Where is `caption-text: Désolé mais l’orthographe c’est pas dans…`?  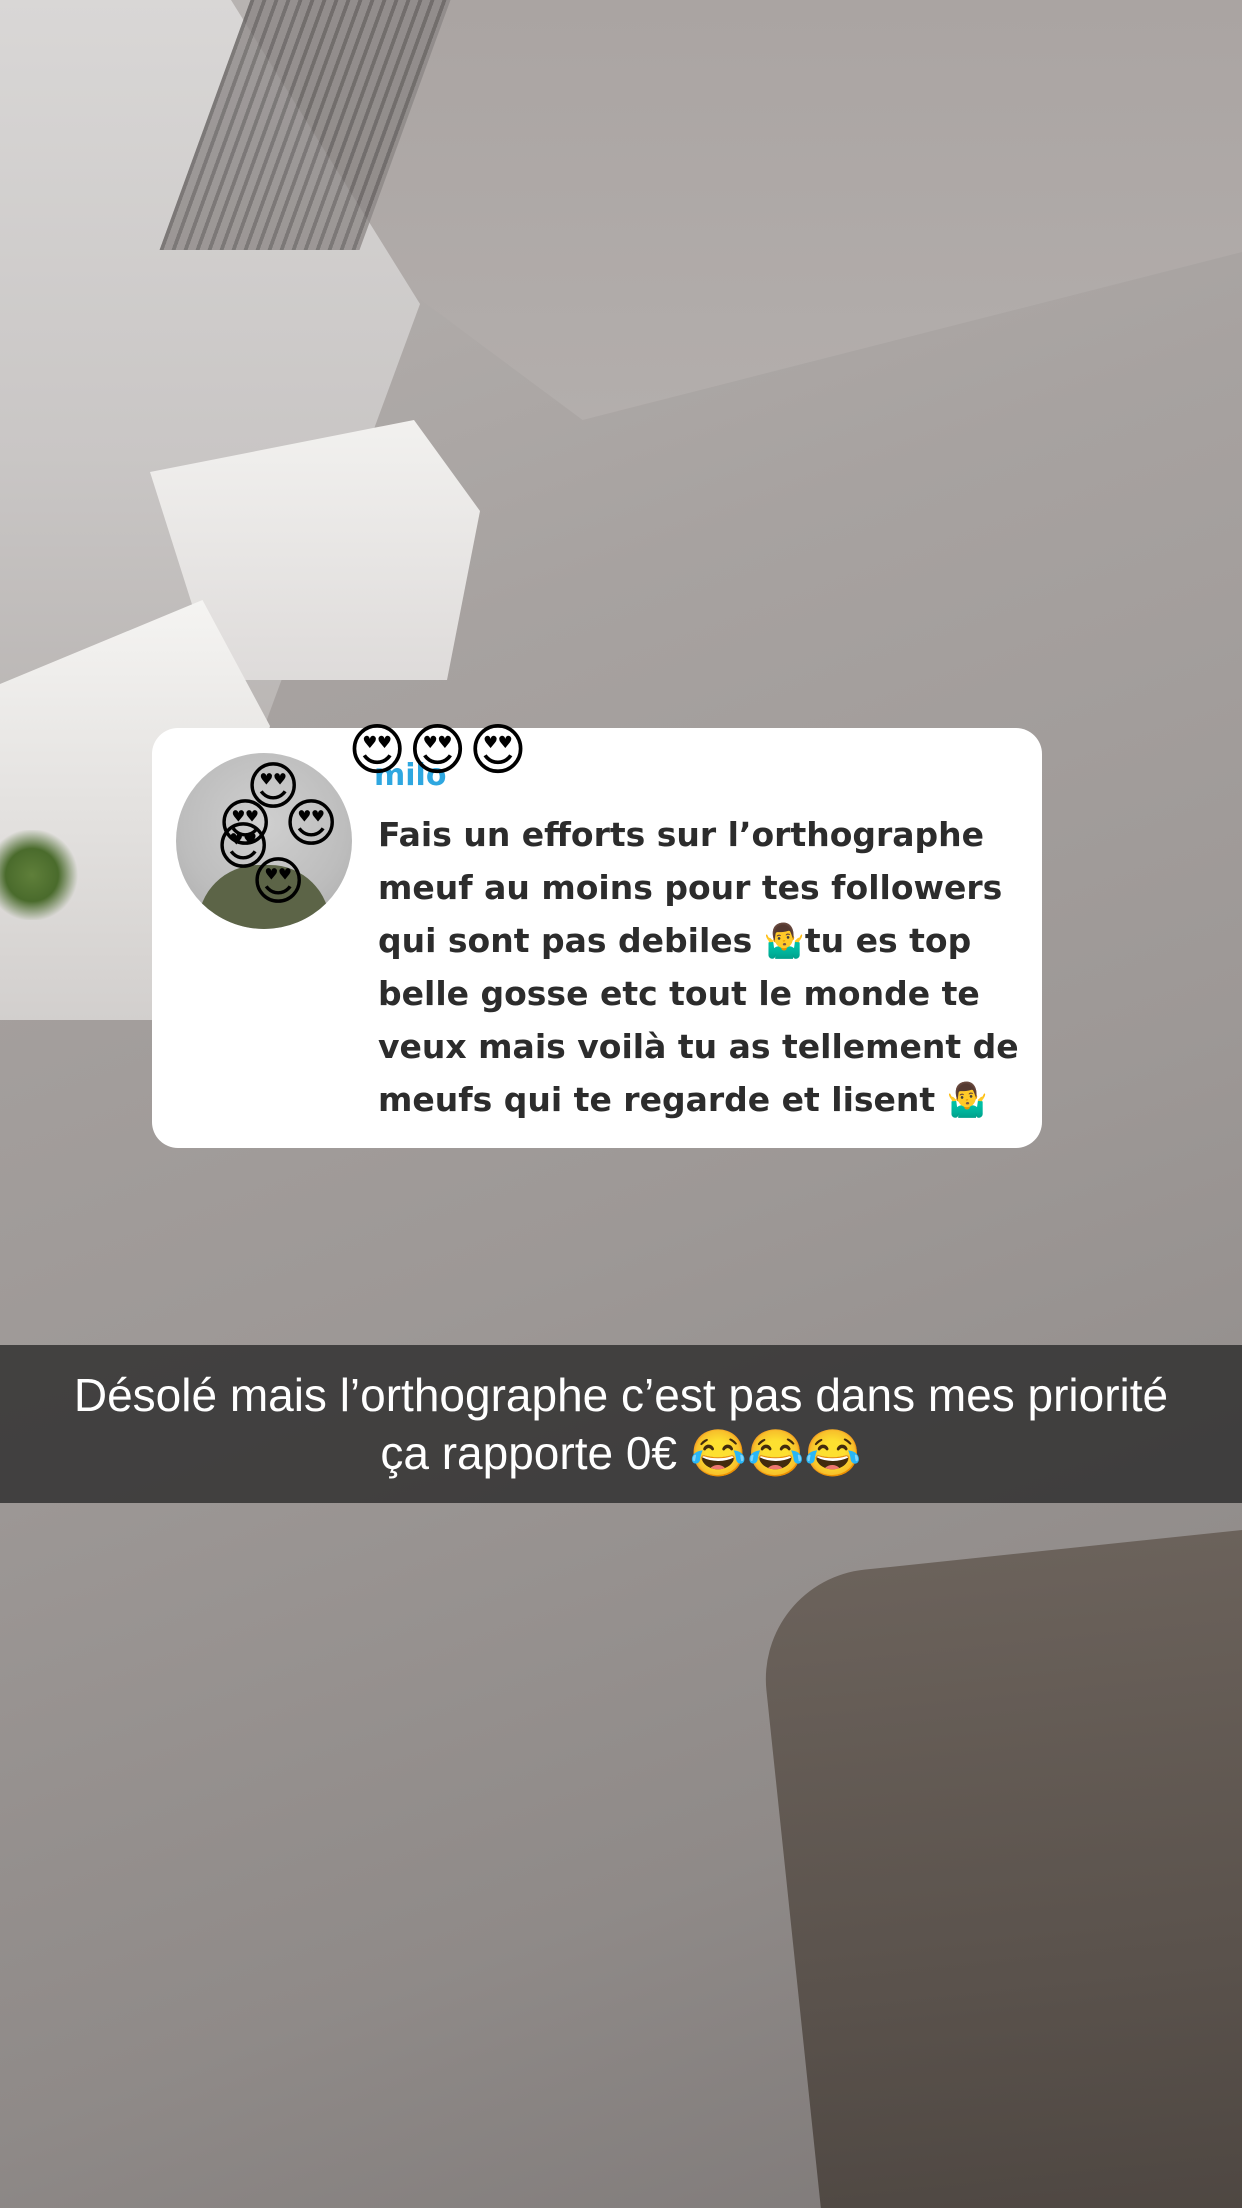 caption-text: Désolé mais l’orthographe c’est pas dans… is located at coordinates (621, 1424).